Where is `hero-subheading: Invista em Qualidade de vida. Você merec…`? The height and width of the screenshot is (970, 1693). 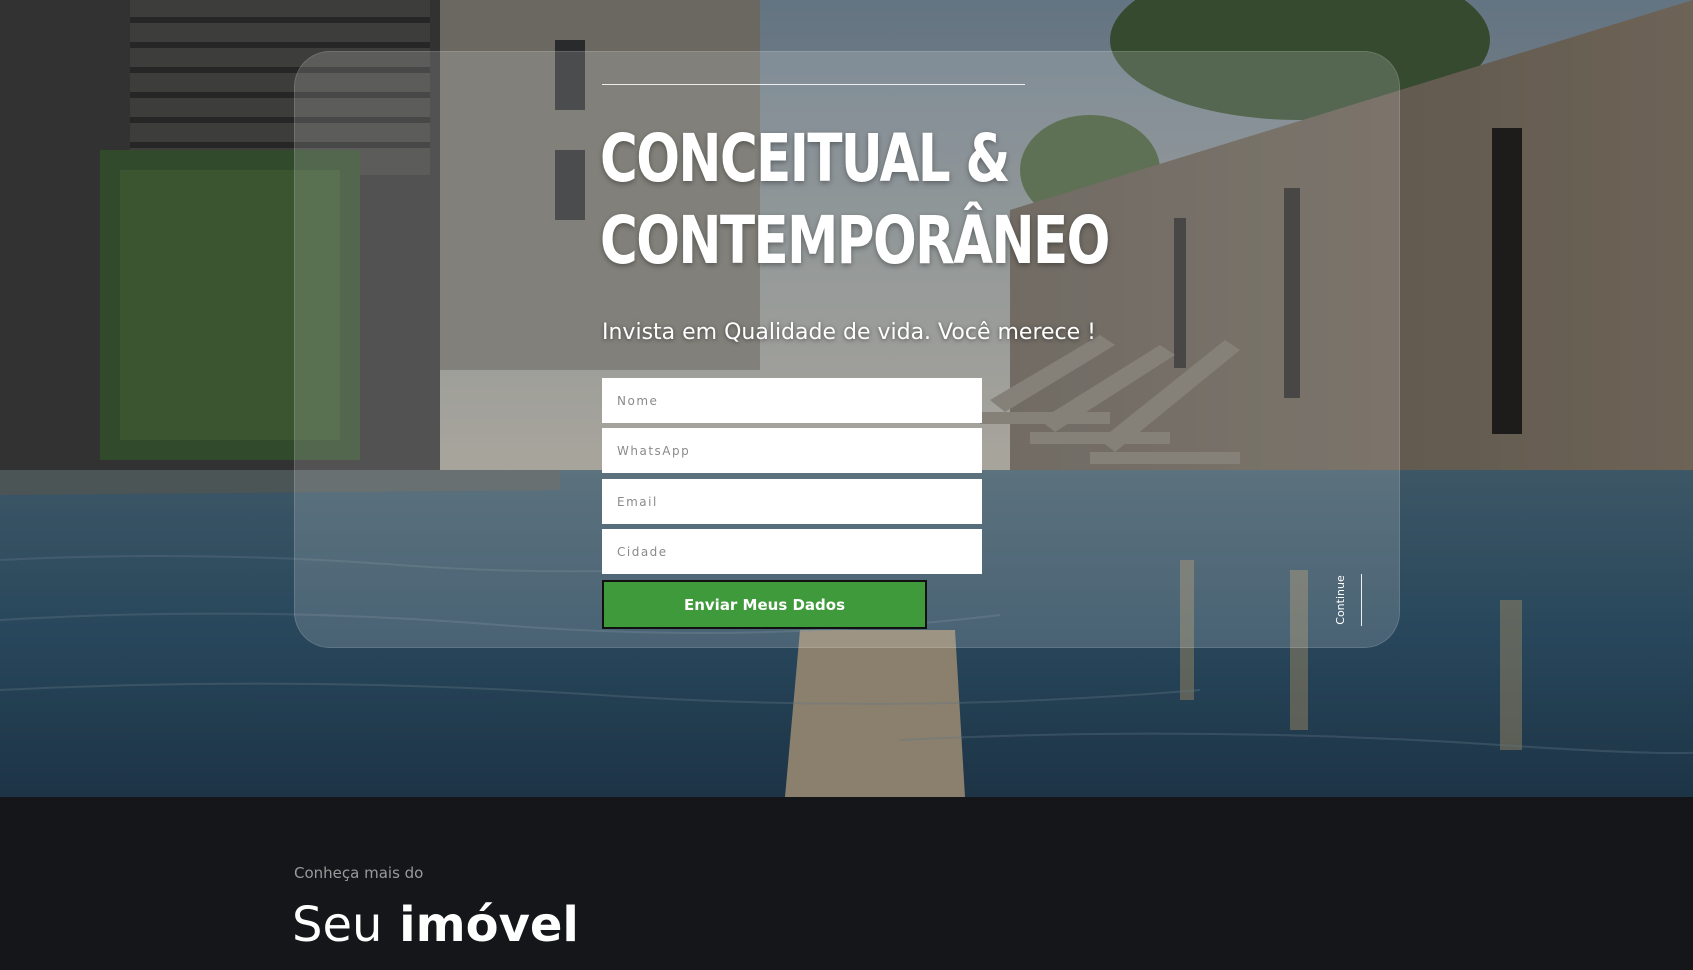 hero-subheading: Invista em Qualidade de vida. Você merec… is located at coordinates (849, 332).